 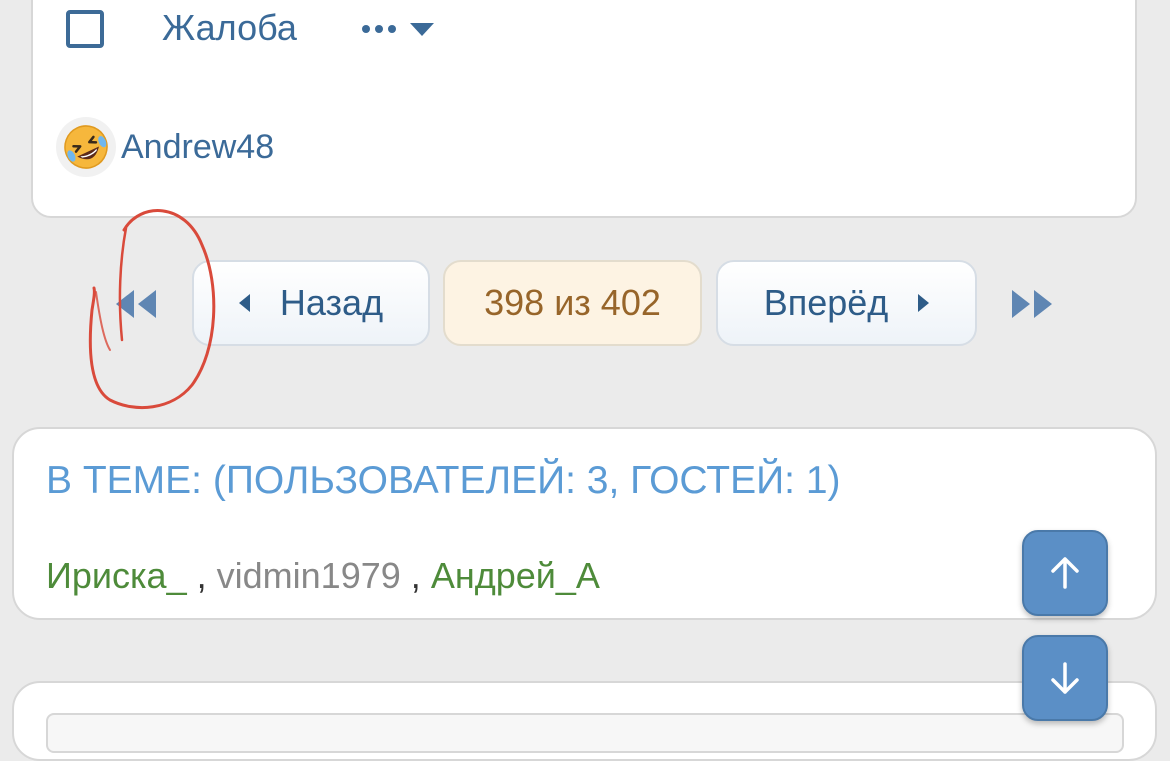 What do you see at coordinates (85, 29) in the screenshot?
I see `post-select-checkbox` at bounding box center [85, 29].